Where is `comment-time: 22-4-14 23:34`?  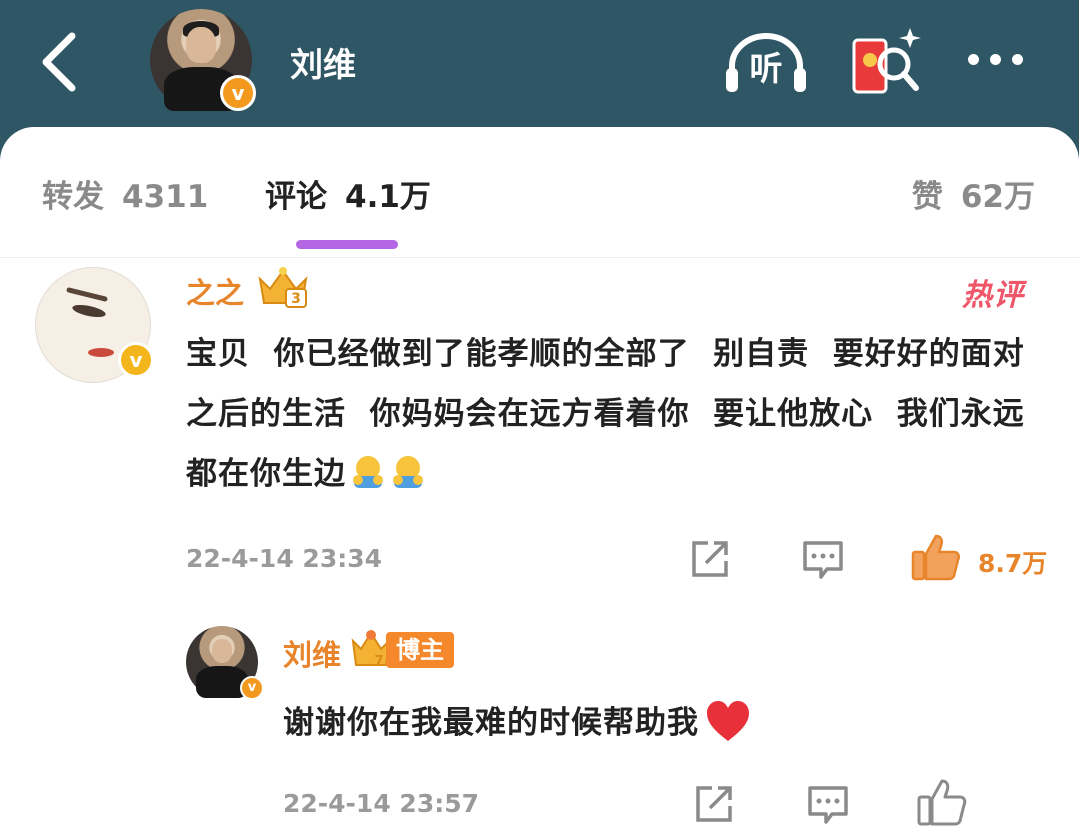
comment-time: 22-4-14 23:34 is located at coordinates (284, 558).